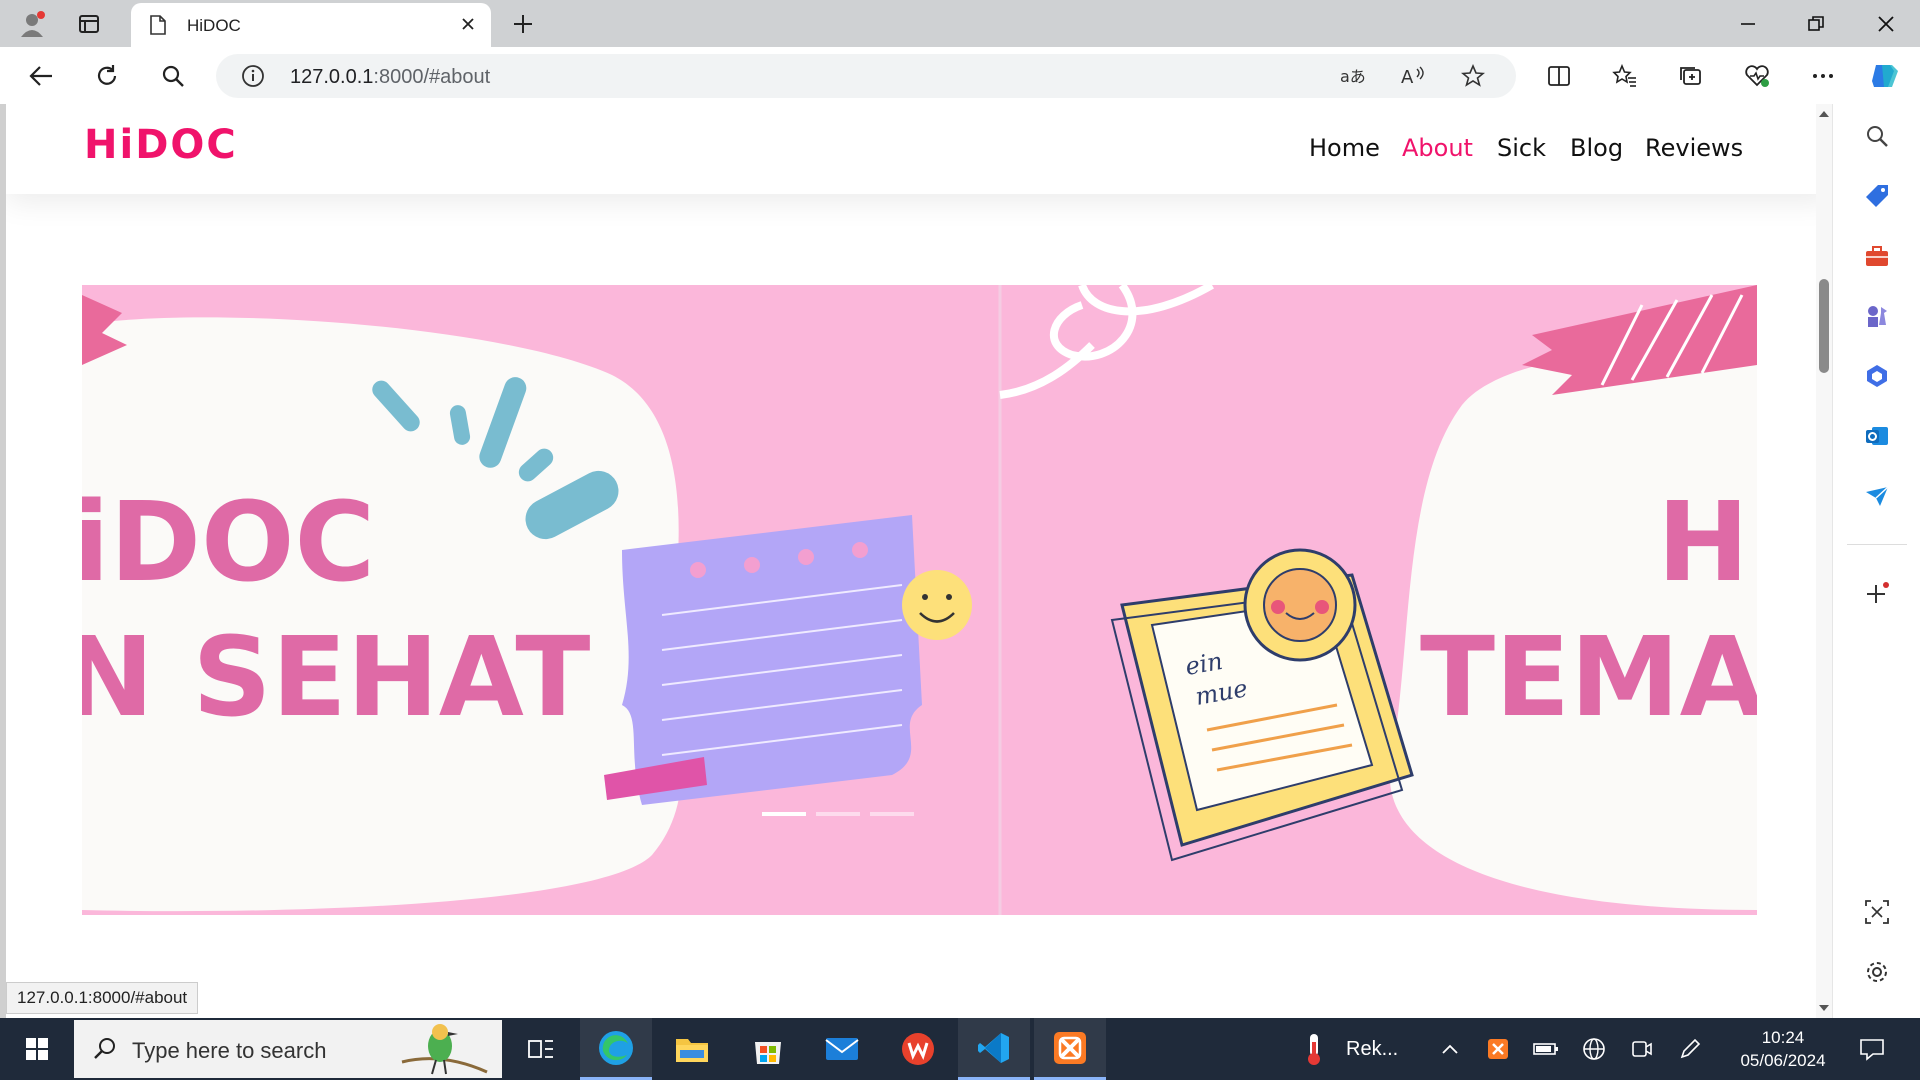 The image size is (1920, 1080). What do you see at coordinates (1816, 23) in the screenshot?
I see `restore-icon` at bounding box center [1816, 23].